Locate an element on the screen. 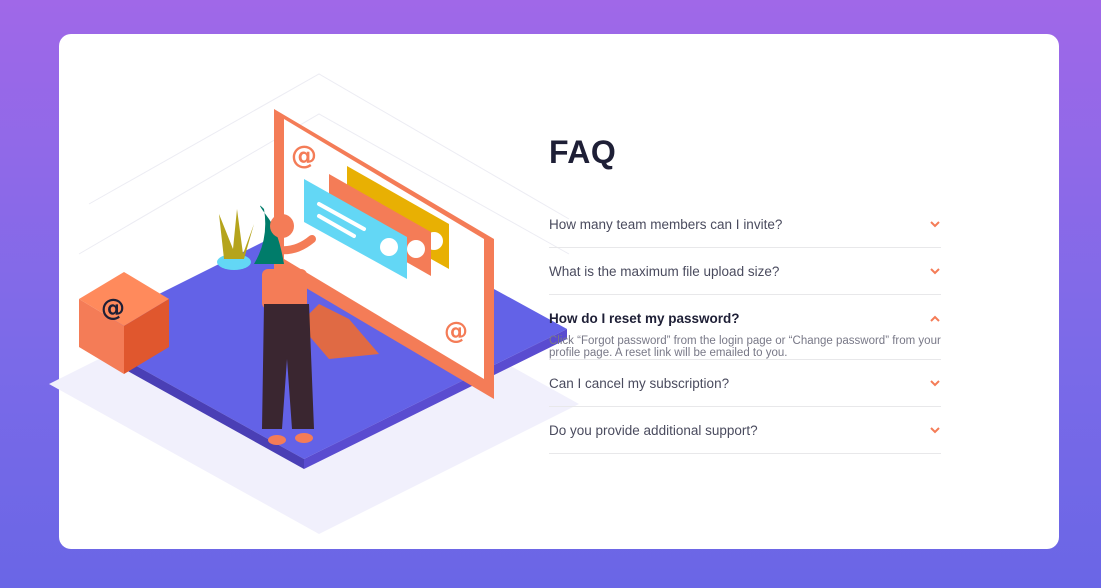 This screenshot has height=588, width=1101. faq-question-button: What is the maximum file upload size? is located at coordinates (745, 271).